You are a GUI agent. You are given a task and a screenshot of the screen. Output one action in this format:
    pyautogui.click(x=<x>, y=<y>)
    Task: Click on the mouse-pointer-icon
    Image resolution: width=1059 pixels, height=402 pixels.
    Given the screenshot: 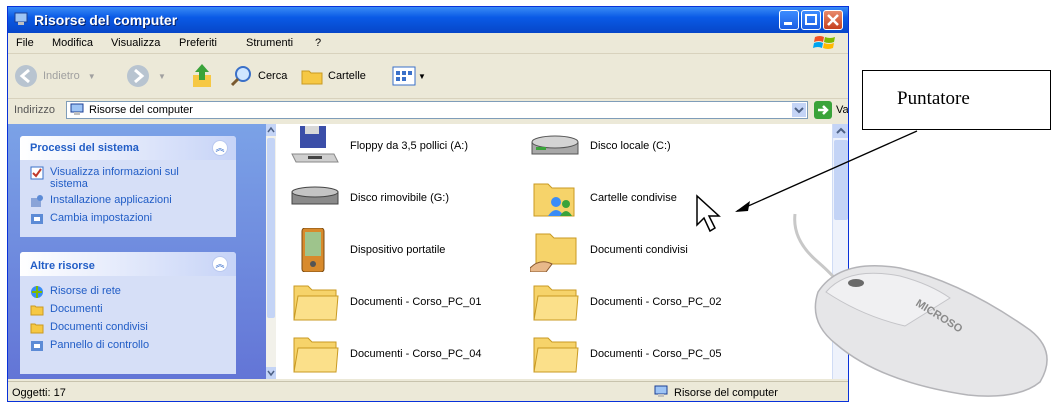 What is the action you would take?
    pyautogui.click(x=708, y=213)
    